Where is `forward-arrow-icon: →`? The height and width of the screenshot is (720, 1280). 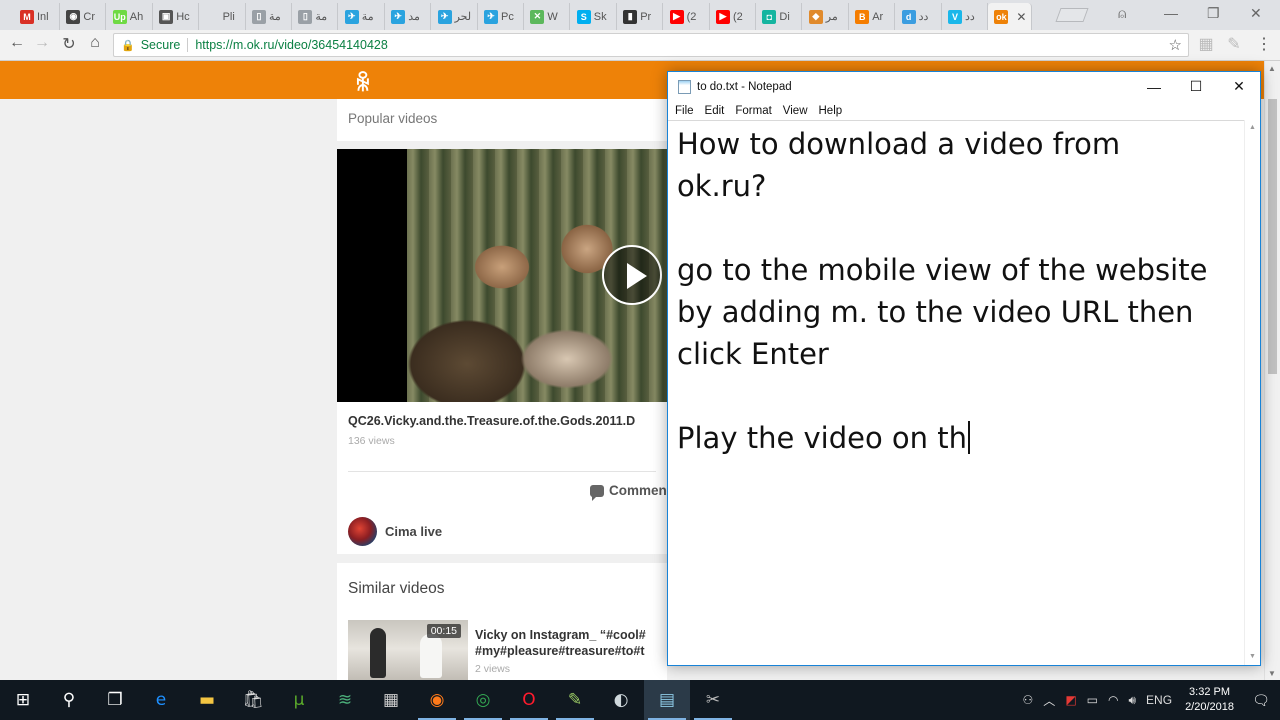 forward-arrow-icon: → is located at coordinates (42, 43).